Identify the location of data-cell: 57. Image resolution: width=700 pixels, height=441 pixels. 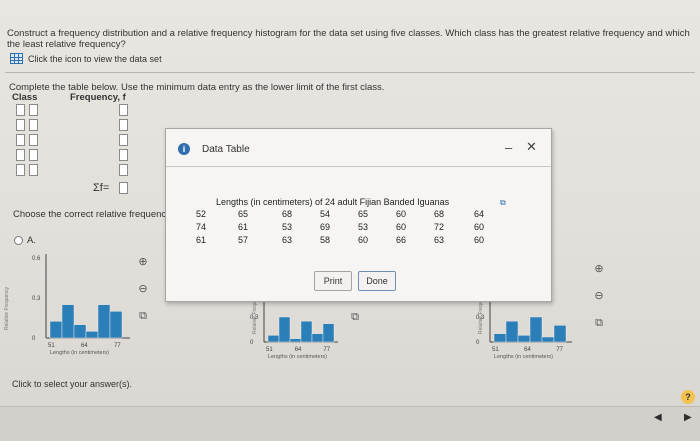
(242, 240).